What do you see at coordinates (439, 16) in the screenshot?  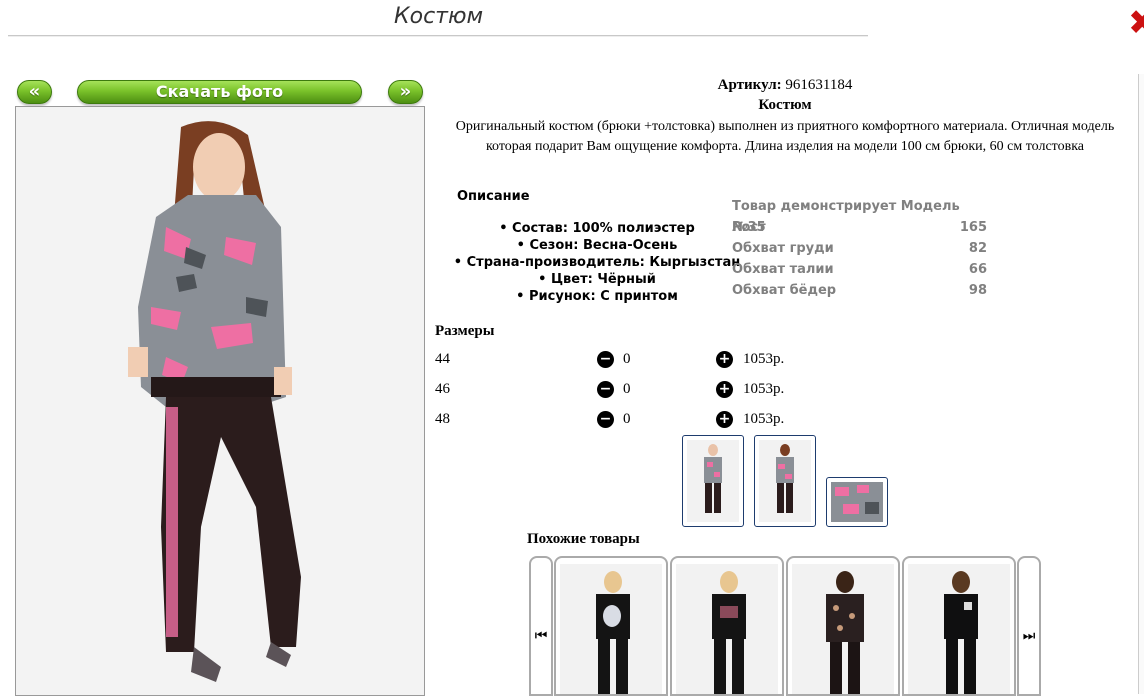 I see `page-title: Костюм` at bounding box center [439, 16].